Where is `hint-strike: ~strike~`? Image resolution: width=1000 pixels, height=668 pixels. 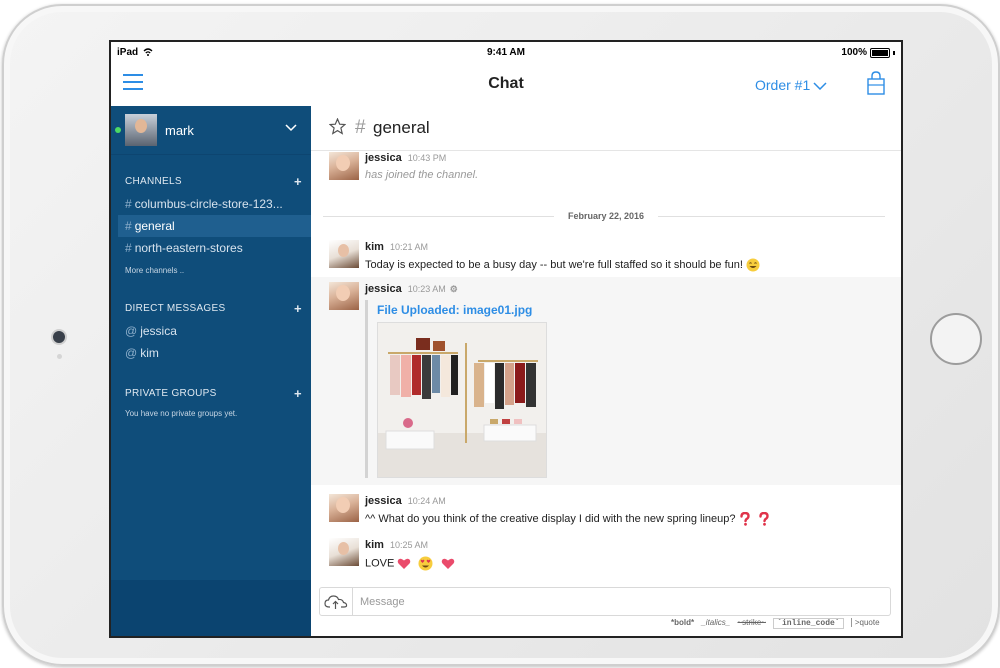
hint-strike: ~strike~ is located at coordinates (751, 622).